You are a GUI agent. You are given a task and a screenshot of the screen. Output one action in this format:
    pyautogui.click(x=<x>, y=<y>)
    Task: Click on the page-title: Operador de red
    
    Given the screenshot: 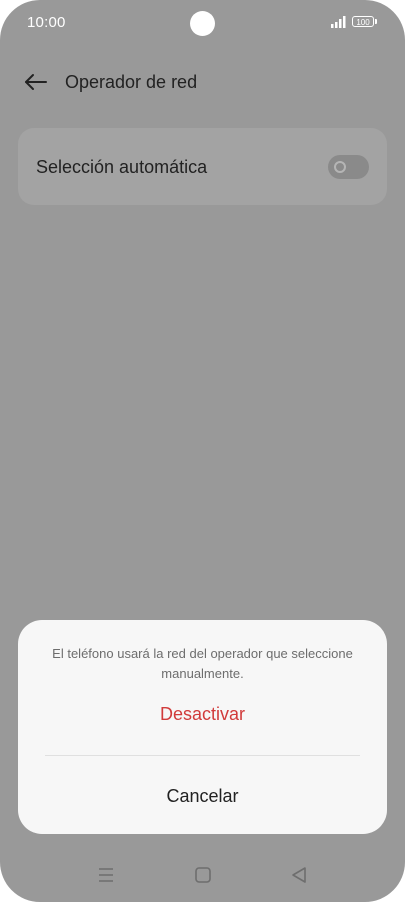 What is the action you would take?
    pyautogui.click(x=131, y=82)
    